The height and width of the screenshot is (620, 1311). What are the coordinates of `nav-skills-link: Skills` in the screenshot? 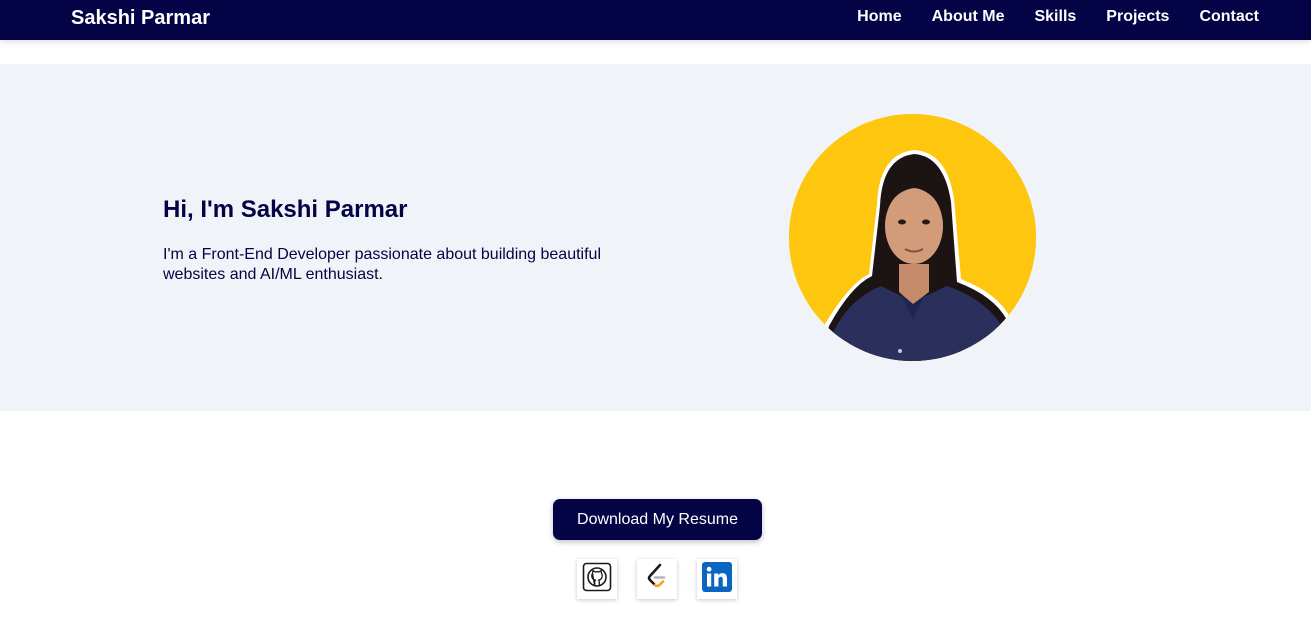 It's located at (1055, 17).